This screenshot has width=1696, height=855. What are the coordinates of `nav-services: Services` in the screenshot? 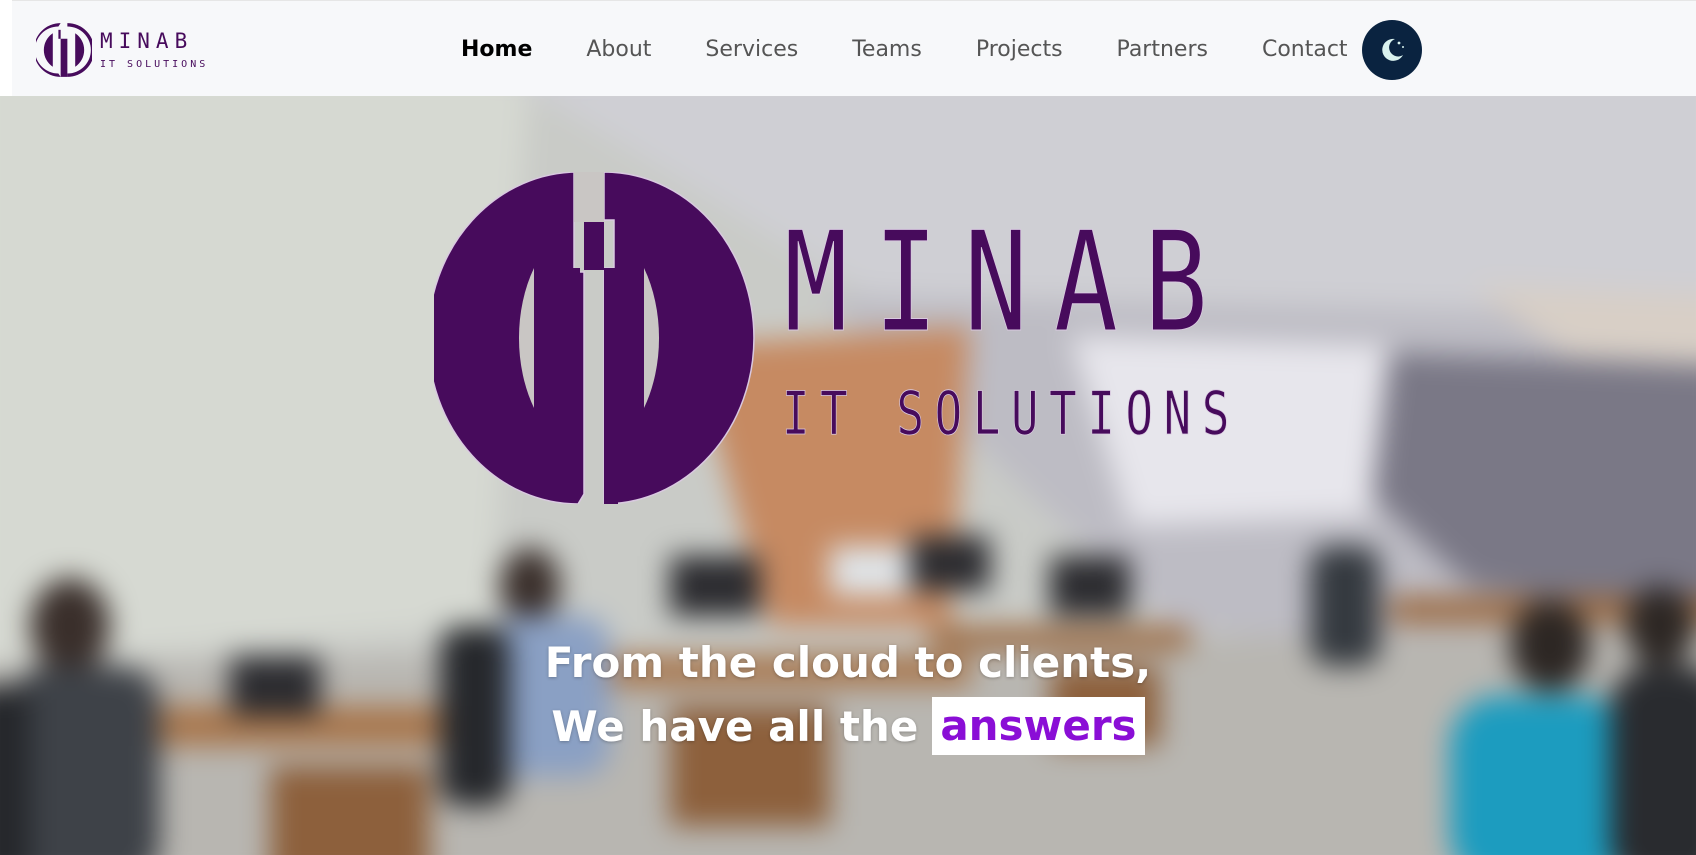 It's located at (751, 49).